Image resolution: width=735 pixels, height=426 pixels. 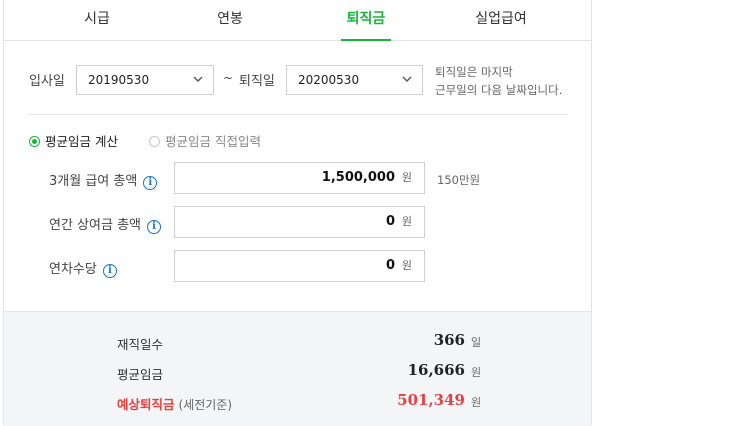 What do you see at coordinates (498, 81) in the screenshot?
I see `end-date-note: 퇴직일은 마지막 근무일의 다음 날짜입니다.` at bounding box center [498, 81].